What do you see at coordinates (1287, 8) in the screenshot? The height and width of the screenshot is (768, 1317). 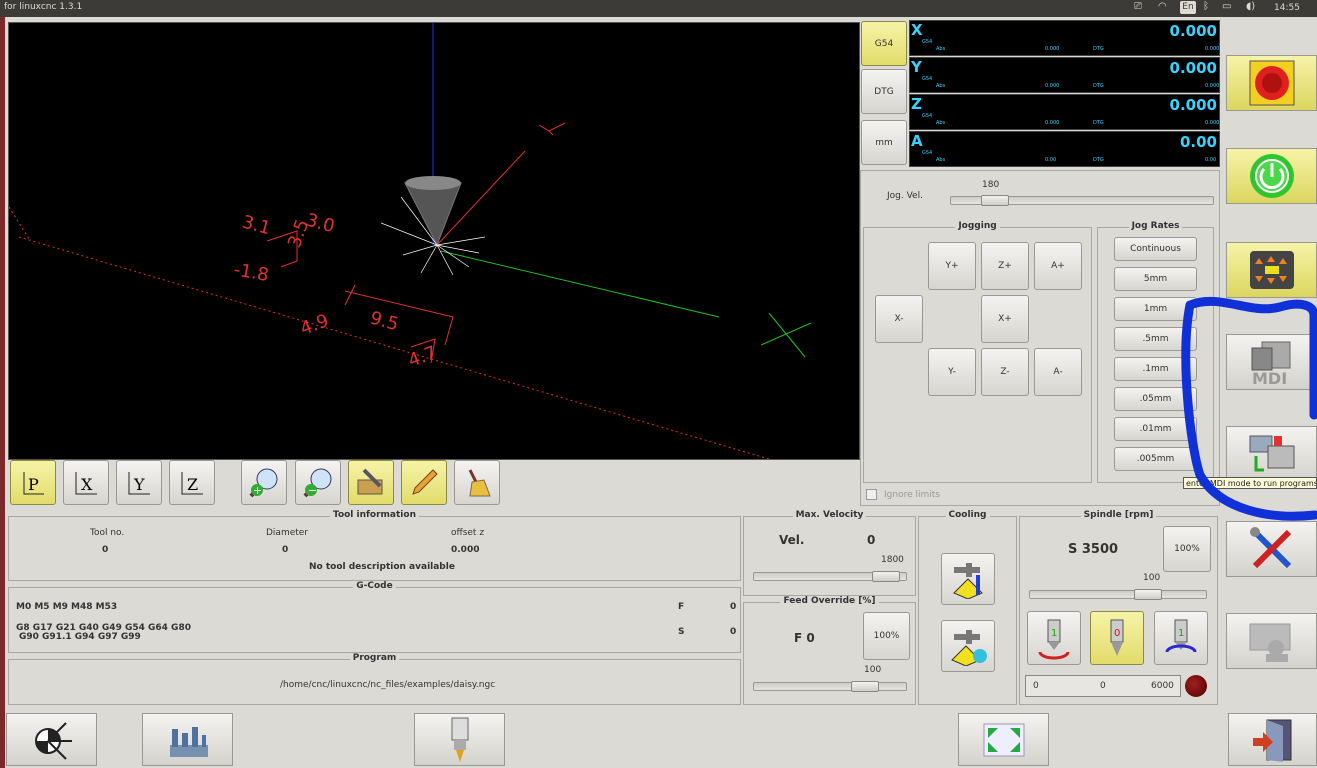 I see `clock: 14:55` at bounding box center [1287, 8].